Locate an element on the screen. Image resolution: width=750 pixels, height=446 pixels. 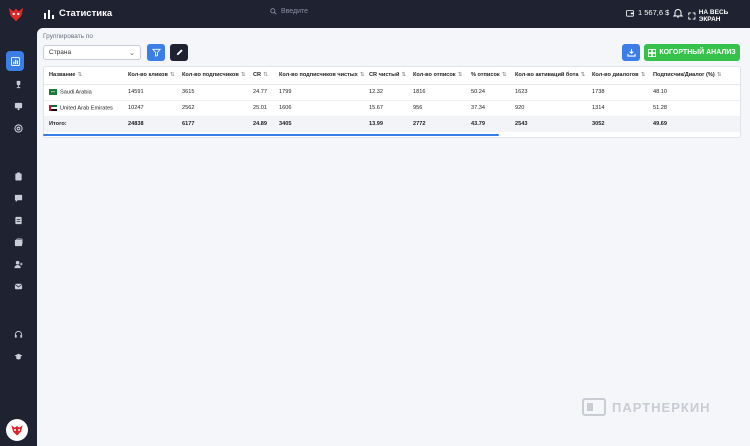
sidebar-item-support is located at coordinates (18, 334).